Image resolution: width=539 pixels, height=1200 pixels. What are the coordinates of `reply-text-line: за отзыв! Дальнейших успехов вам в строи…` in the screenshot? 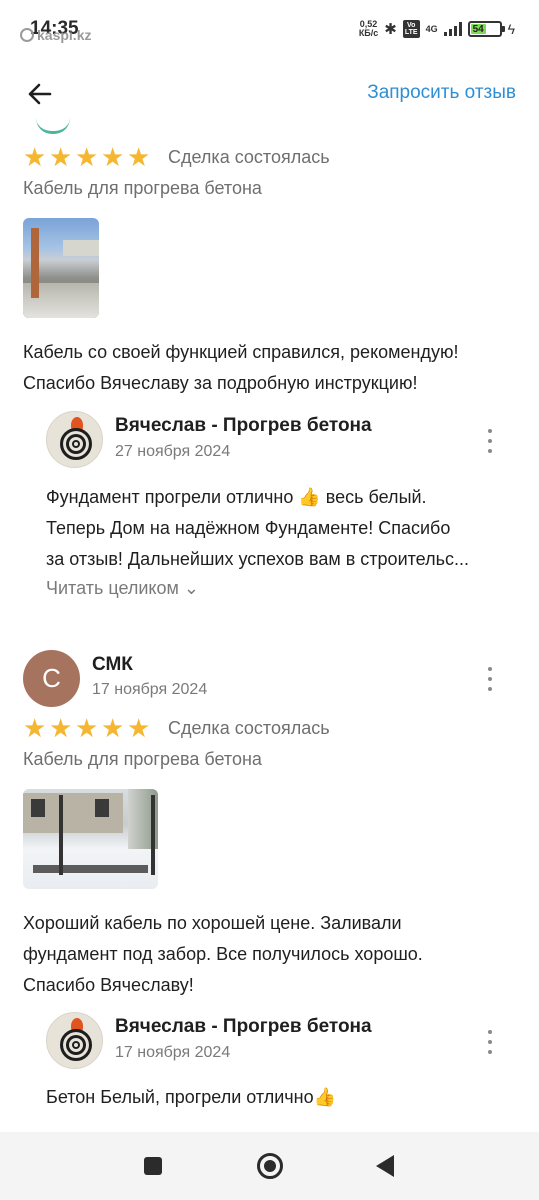 It's located at (257, 559).